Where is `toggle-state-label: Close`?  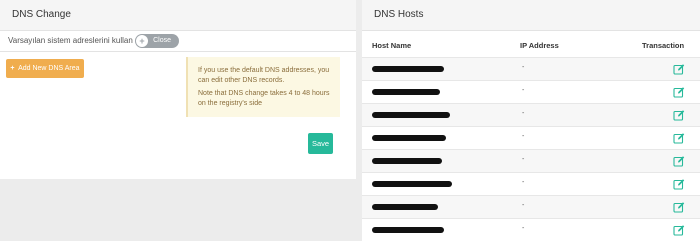 toggle-state-label: Close is located at coordinates (162, 40).